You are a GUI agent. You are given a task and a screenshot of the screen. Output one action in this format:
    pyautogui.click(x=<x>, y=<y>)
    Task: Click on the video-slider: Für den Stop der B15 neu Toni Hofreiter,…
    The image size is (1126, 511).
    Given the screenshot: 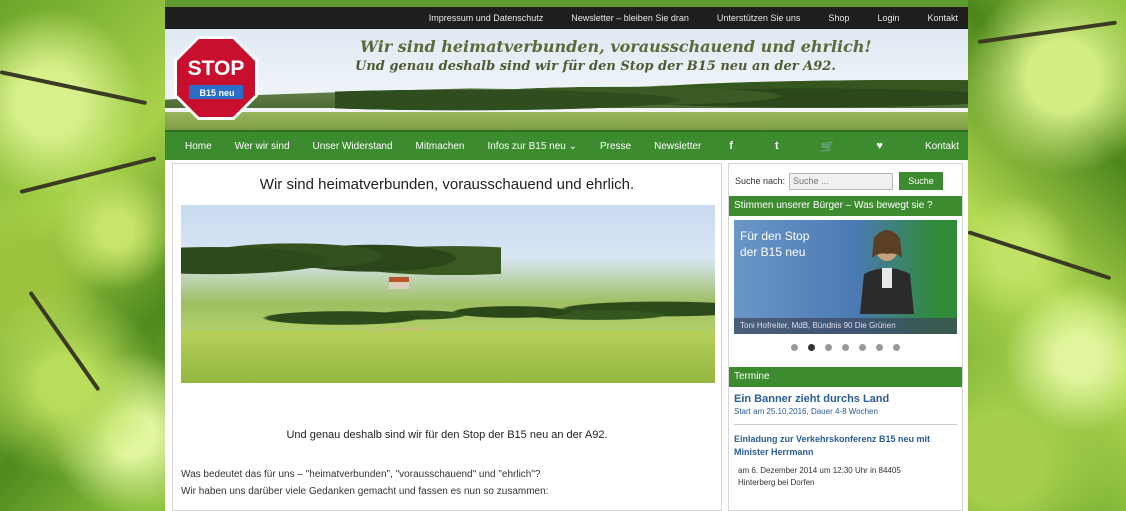 What is the action you would take?
    pyautogui.click(x=845, y=277)
    